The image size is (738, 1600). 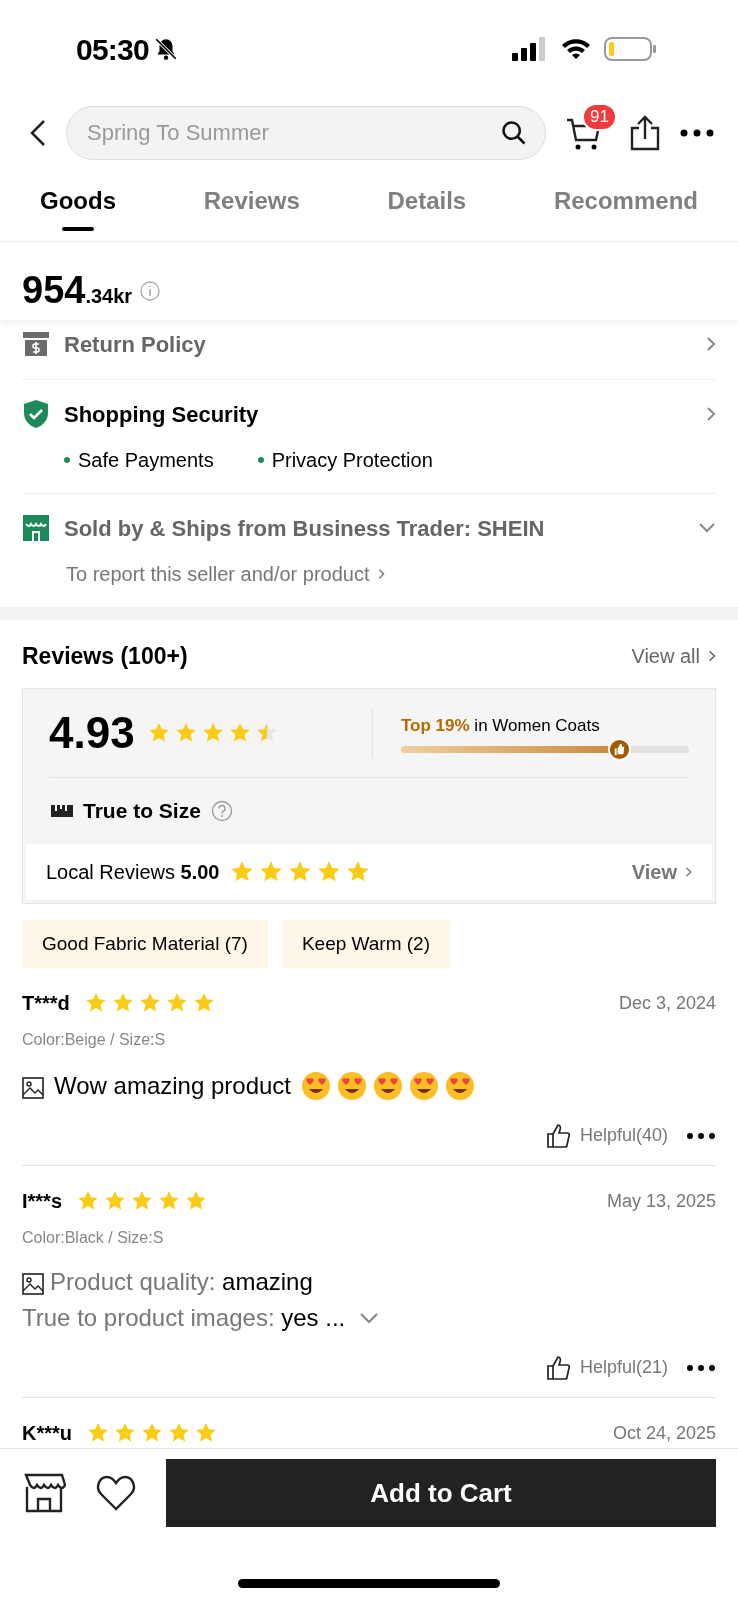 What do you see at coordinates (112, 49) in the screenshot?
I see `status-time: 05:30` at bounding box center [112, 49].